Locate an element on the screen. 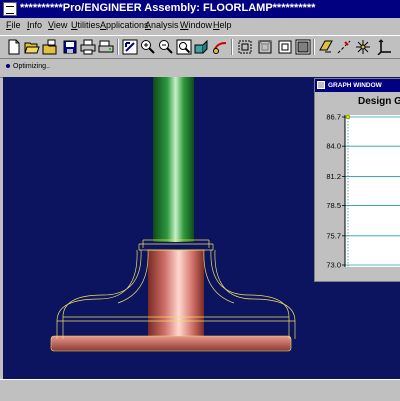  y-tick-label: 86.7 is located at coordinates (333, 117).